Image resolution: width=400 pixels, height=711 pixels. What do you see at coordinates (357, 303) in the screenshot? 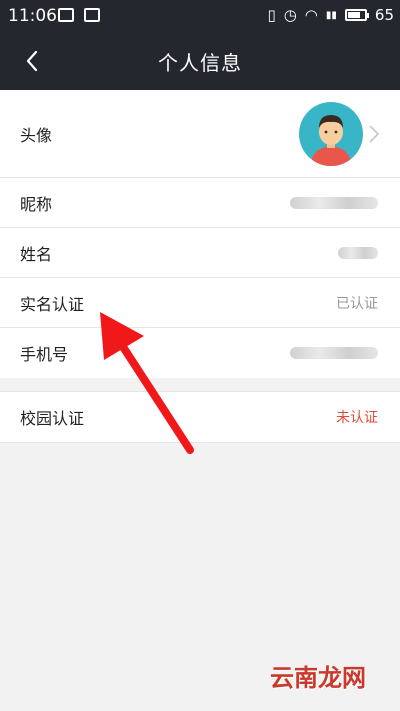
I see `verification-status: 已认证` at bounding box center [357, 303].